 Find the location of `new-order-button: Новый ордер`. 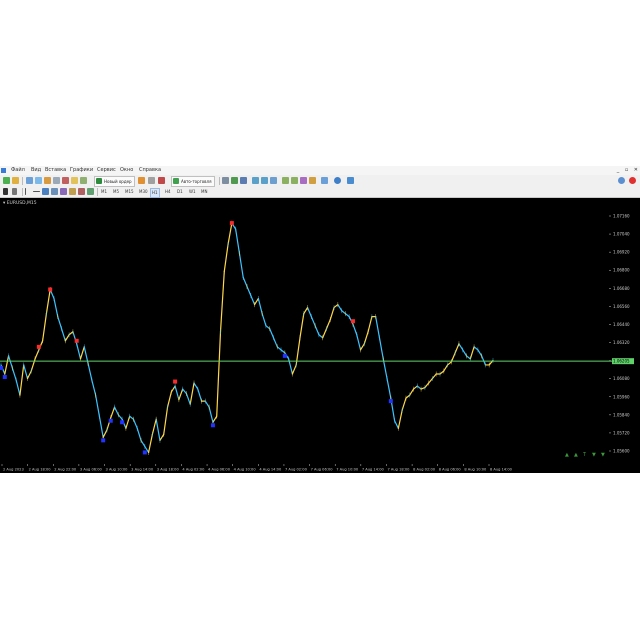

new-order-button: Новый ордер is located at coordinates (114, 181).